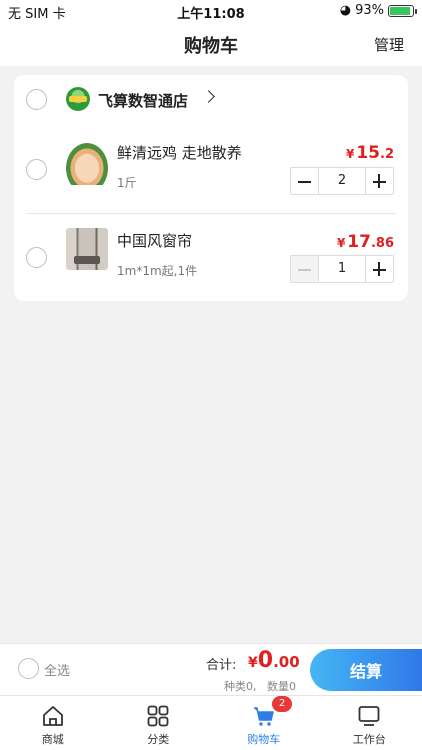 Image resolution: width=422 pixels, height=750 pixels. I want to click on nav-bar: 购物车 管理, so click(211, 44).